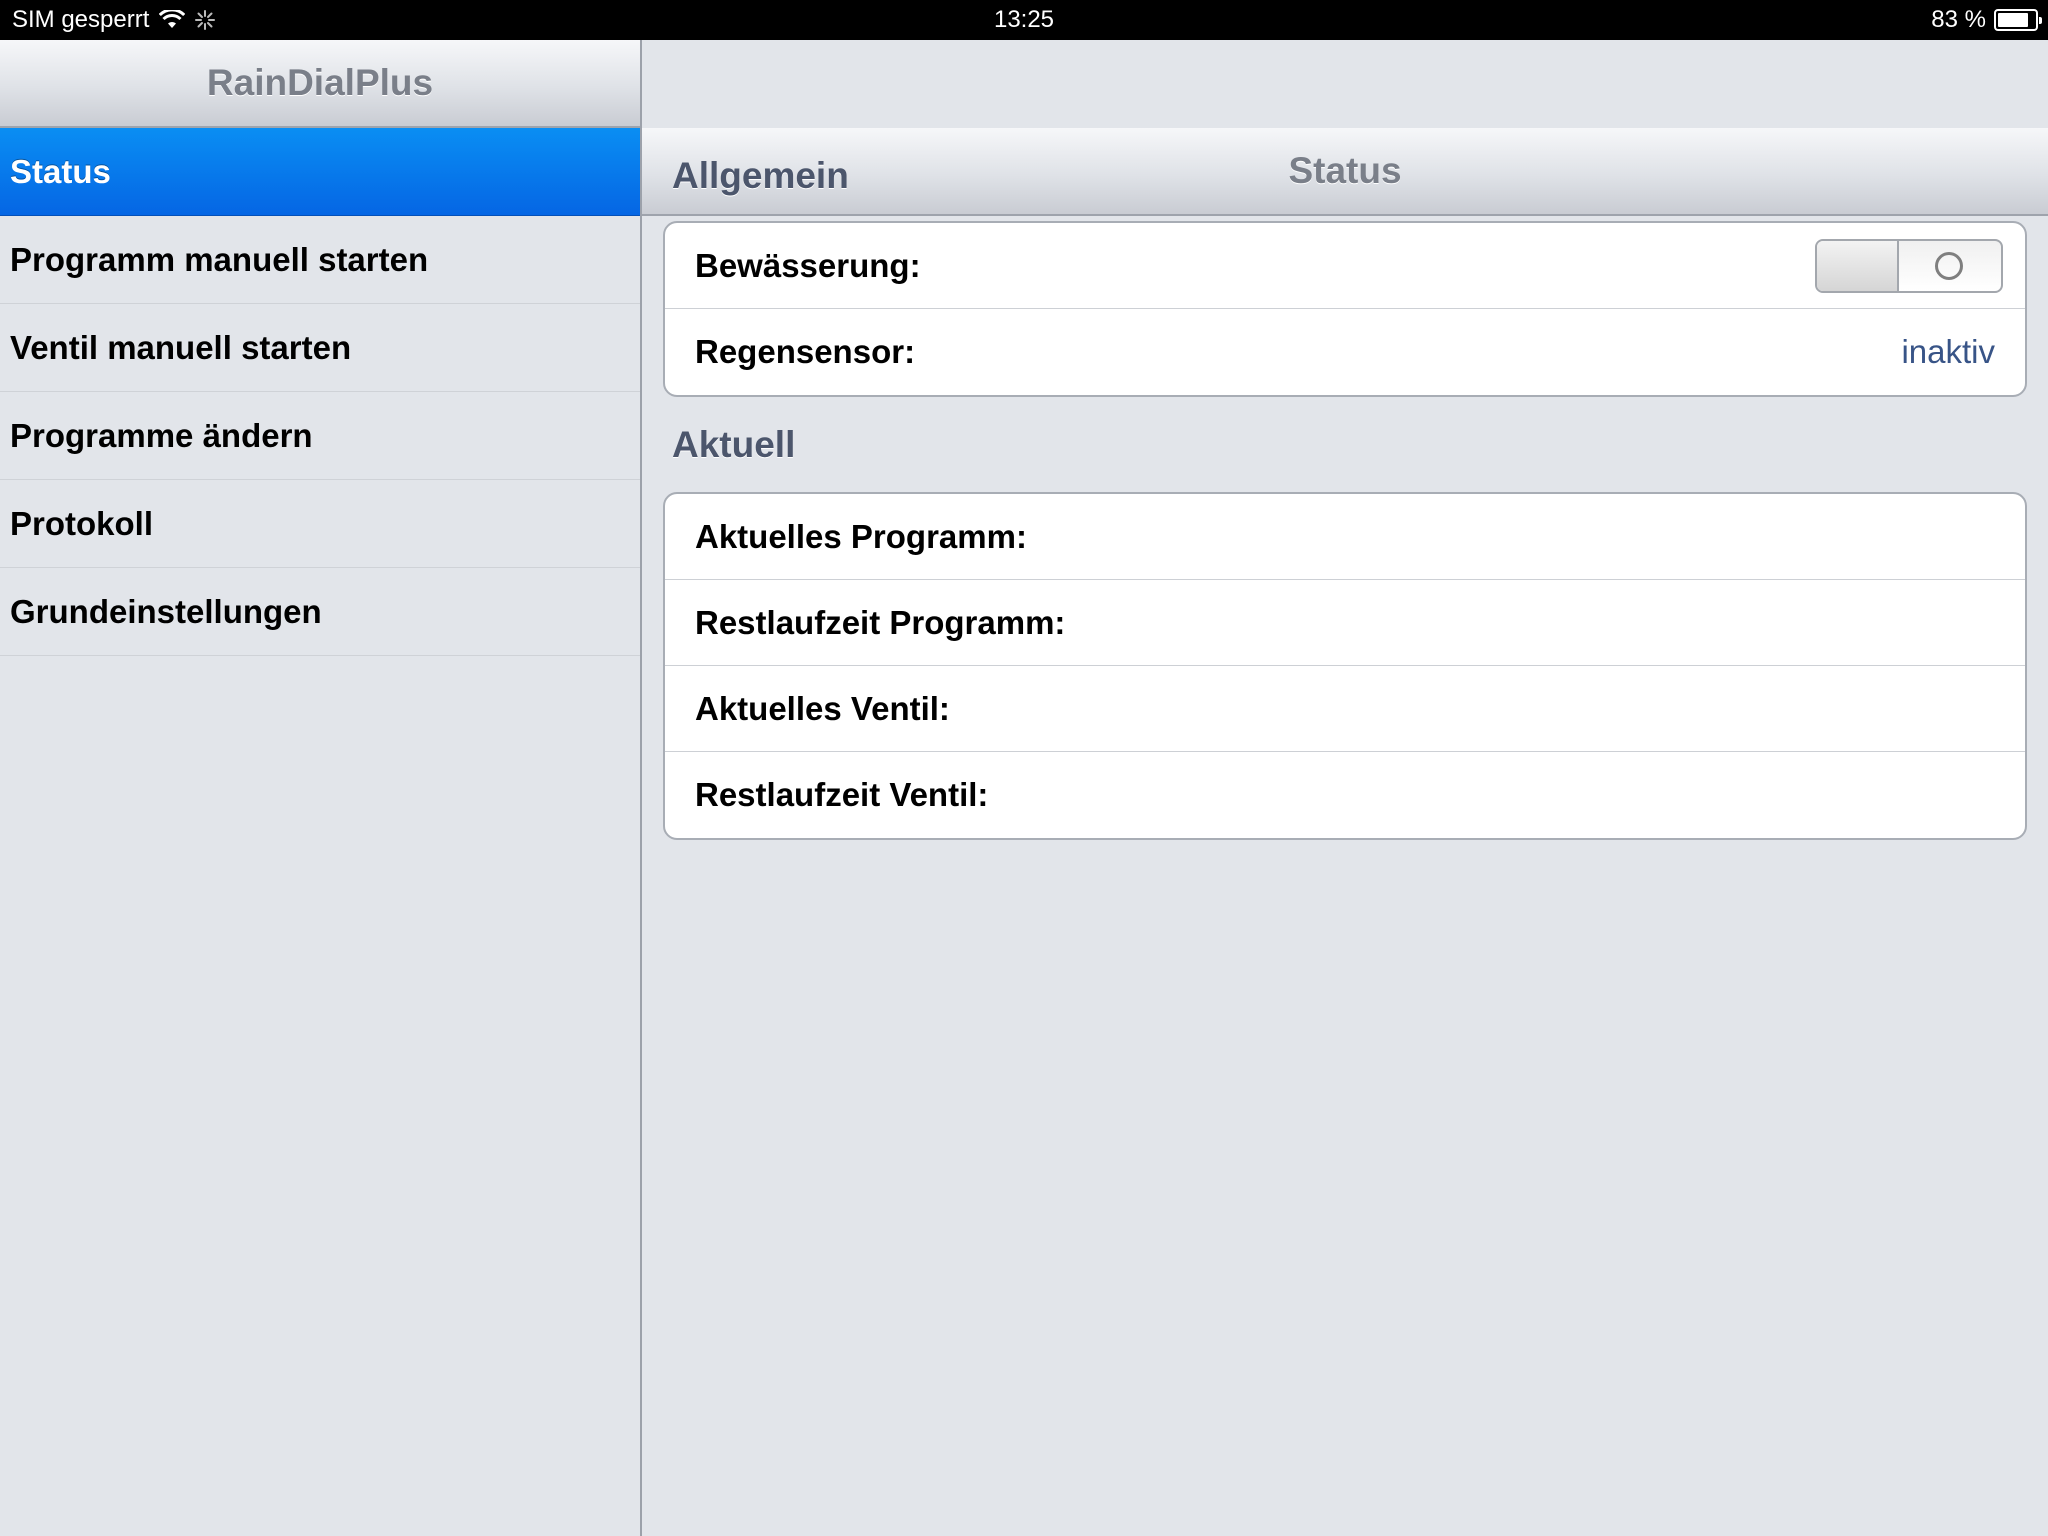  I want to click on toggle-knob, so click(1858, 265).